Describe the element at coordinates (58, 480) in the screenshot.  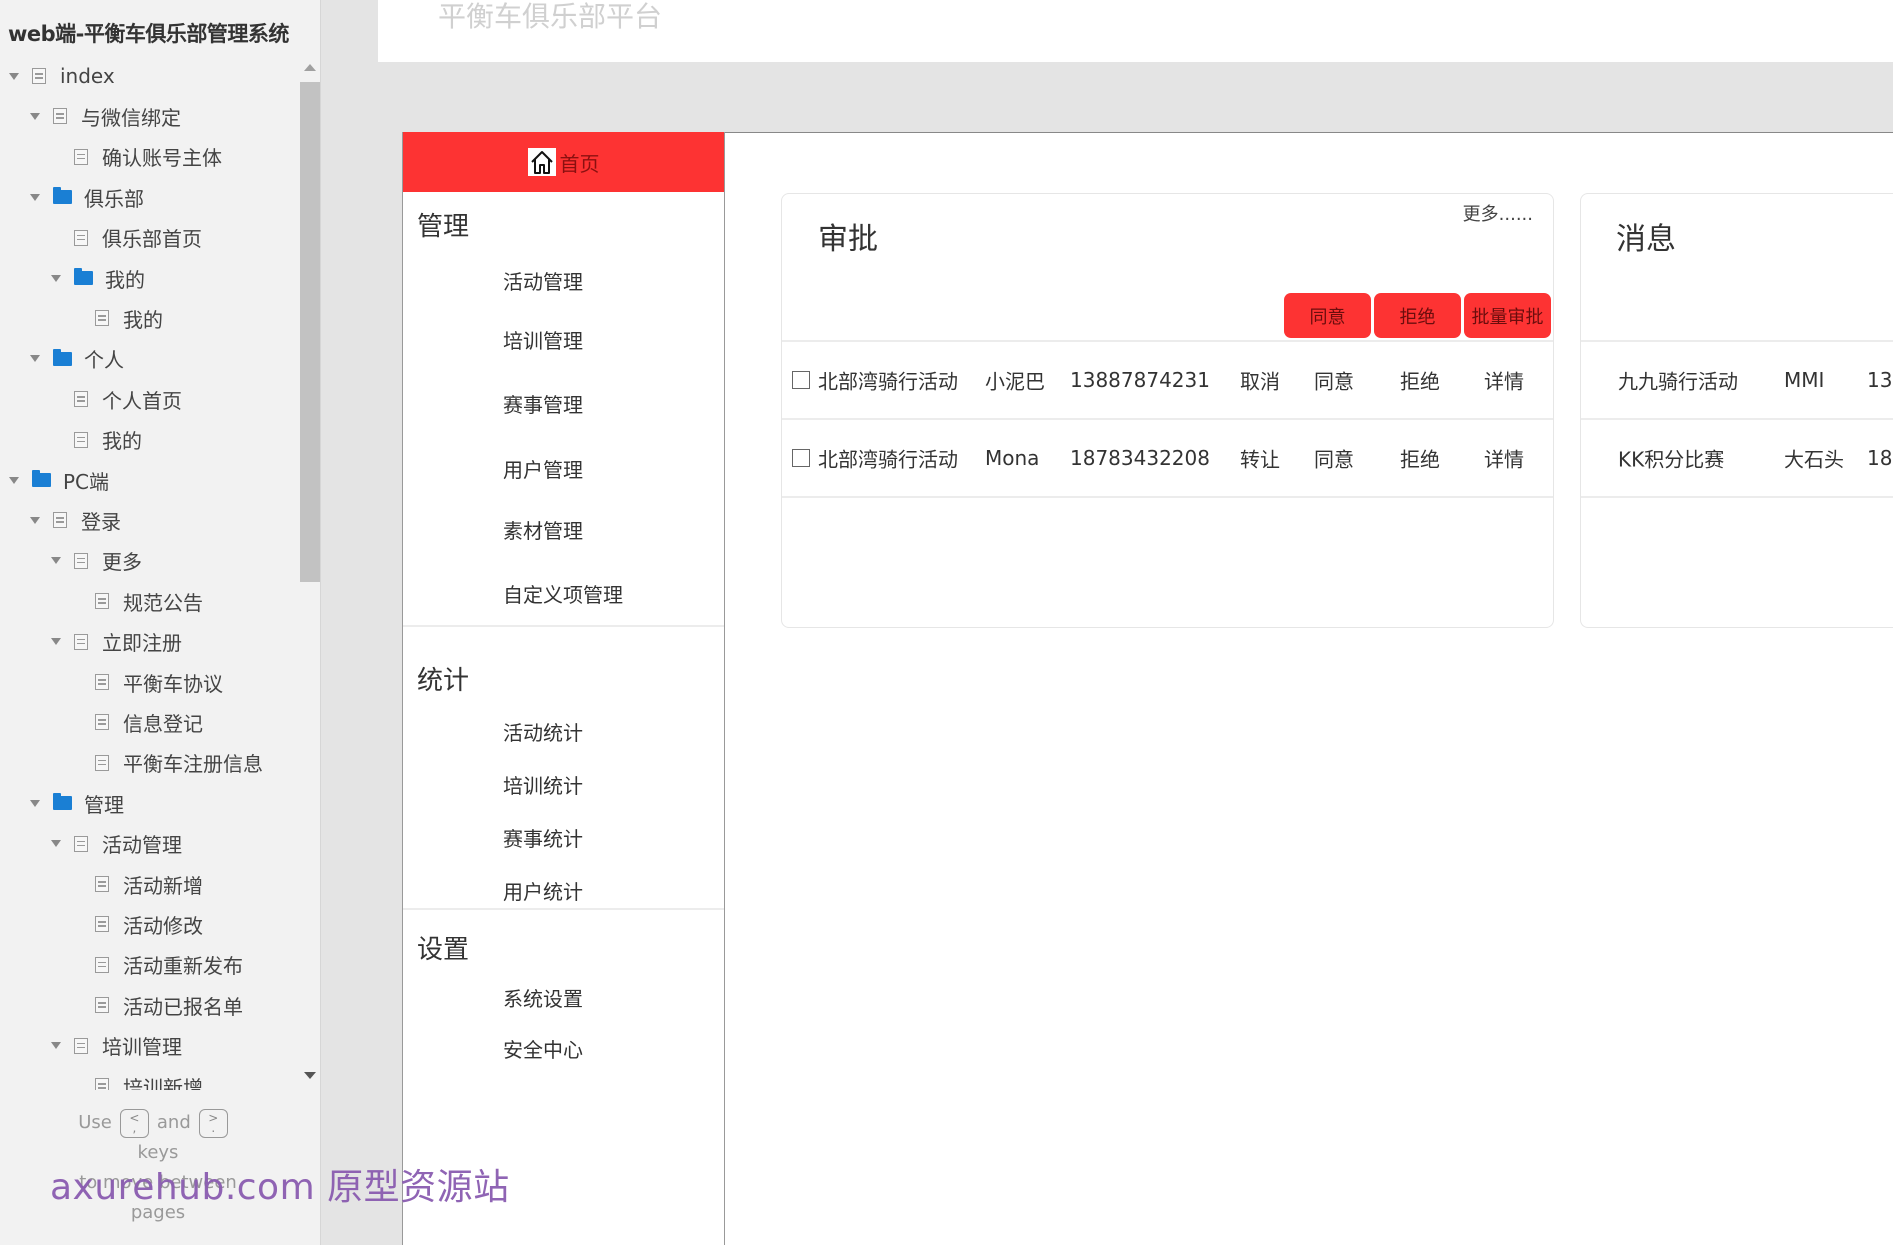
I see `tree-item: PC端` at that location.